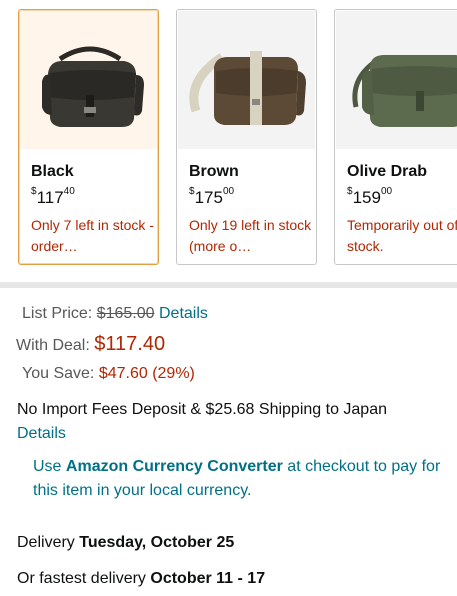  What do you see at coordinates (88, 80) in the screenshot?
I see `variant-image-black` at bounding box center [88, 80].